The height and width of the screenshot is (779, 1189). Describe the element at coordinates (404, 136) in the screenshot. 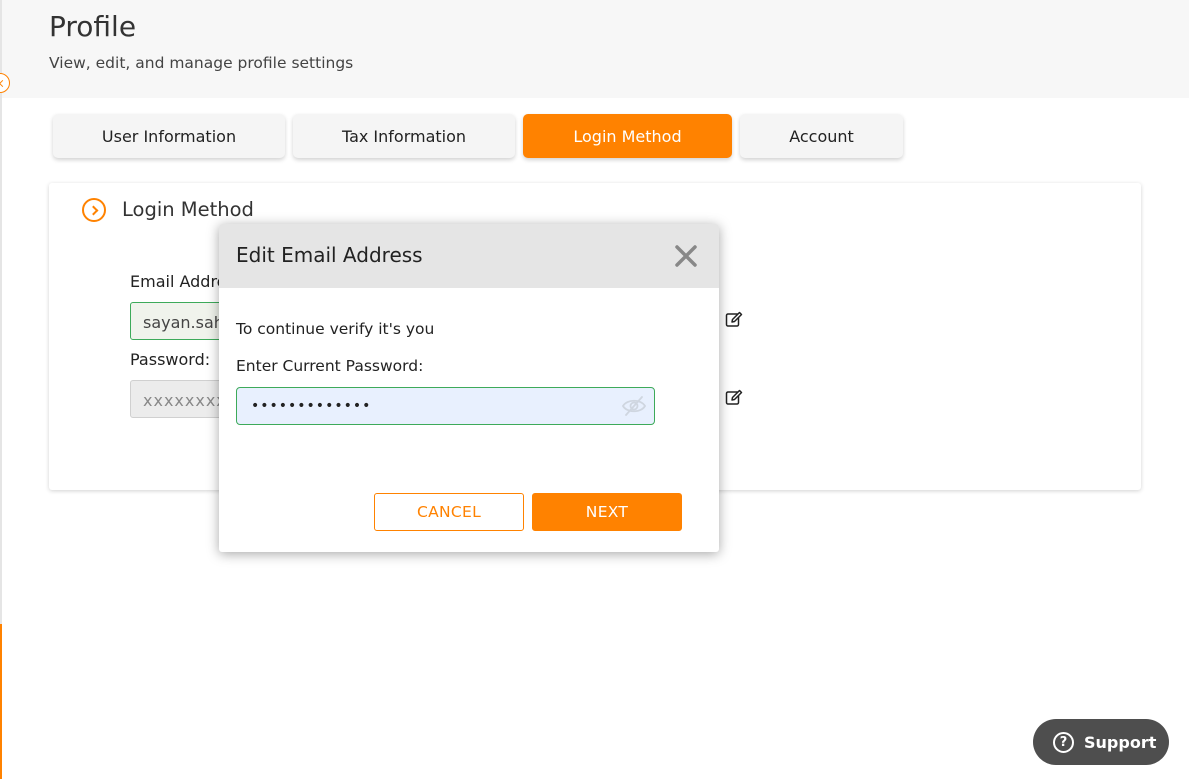

I see `tab-tax-information: Tax Information` at that location.